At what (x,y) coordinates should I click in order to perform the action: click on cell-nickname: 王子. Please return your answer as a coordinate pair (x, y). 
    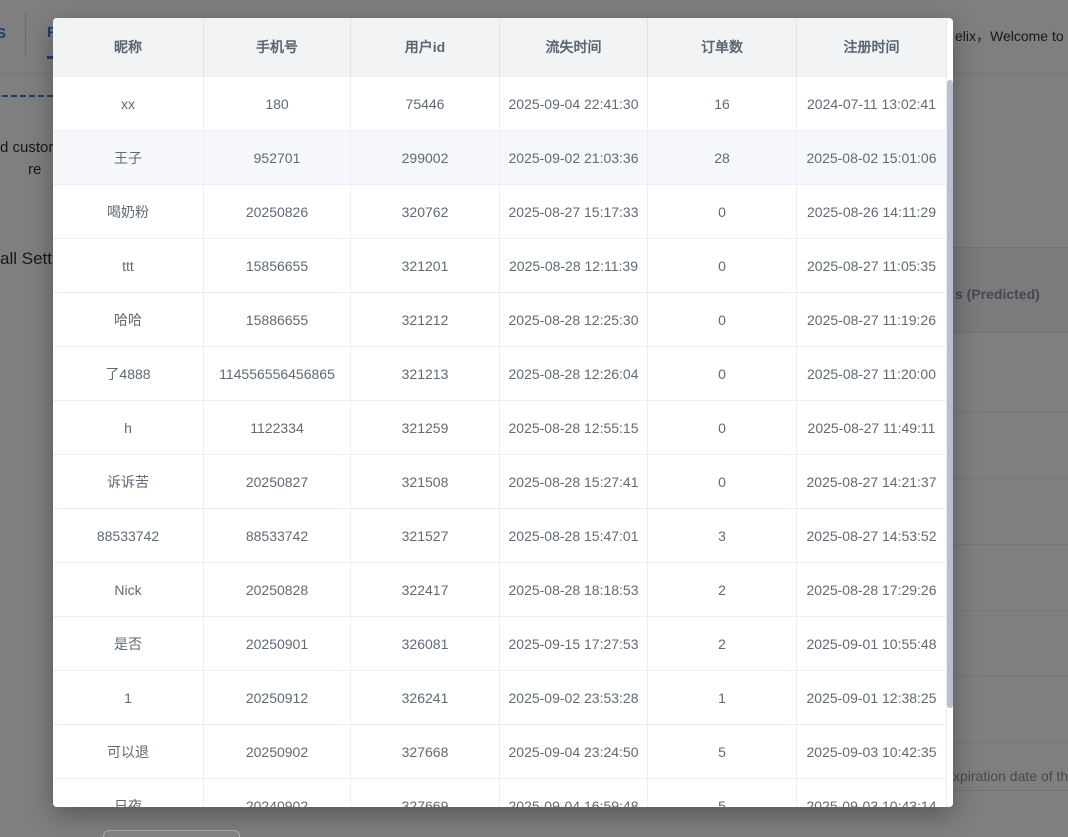
    Looking at the image, I should click on (128, 158).